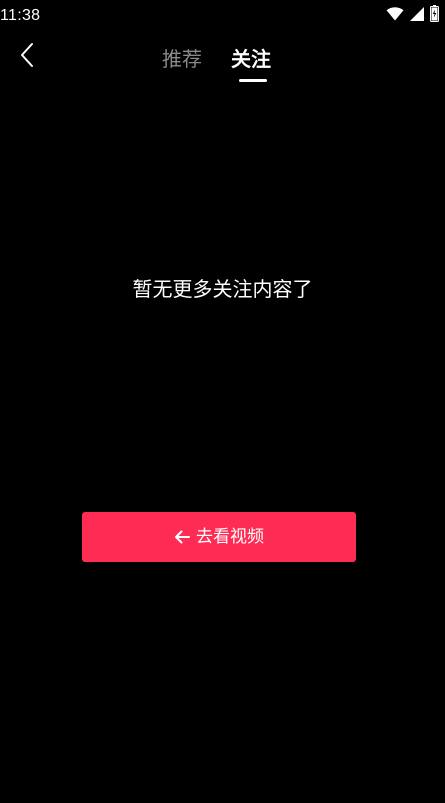 The height and width of the screenshot is (803, 445). I want to click on go-watch-videos-button: 去看视频, so click(219, 537).